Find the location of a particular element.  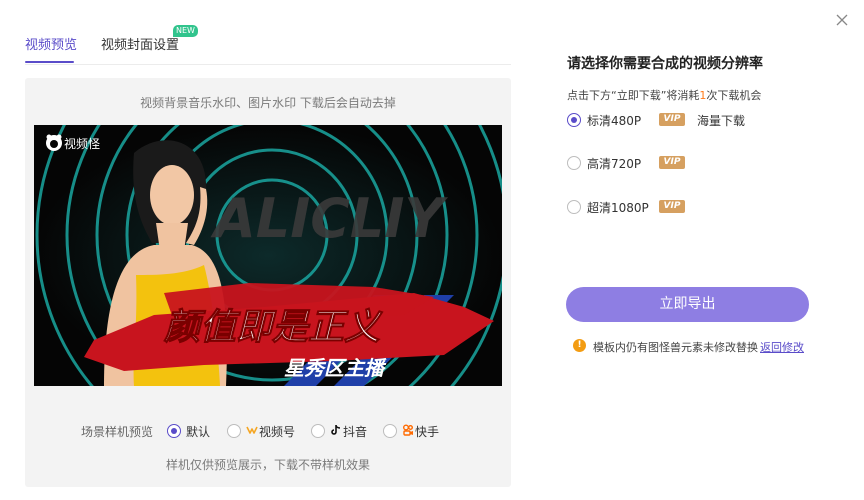

scene-option-default: 默认 is located at coordinates (192, 431).